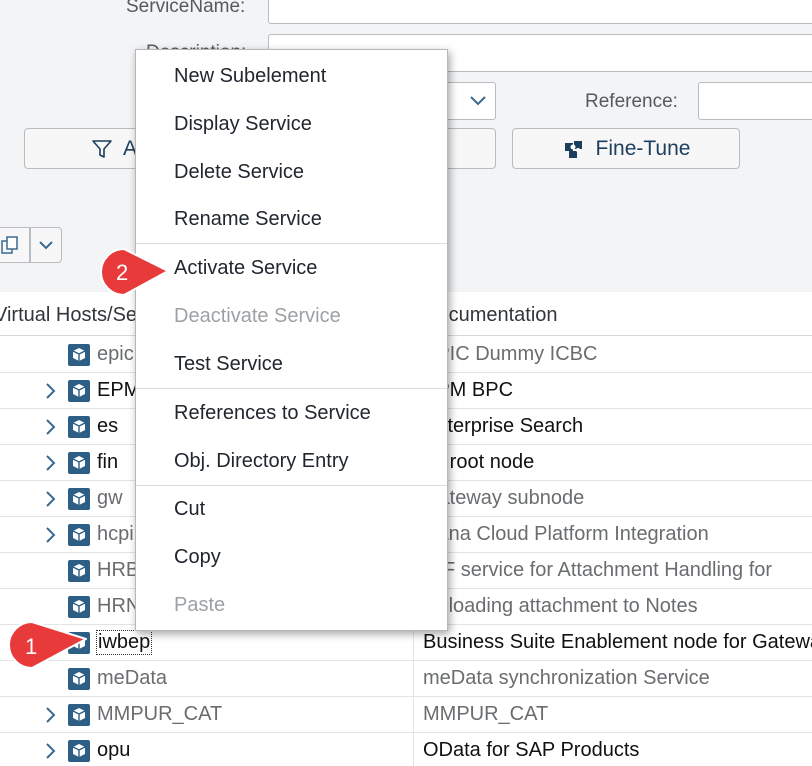  What do you see at coordinates (118, 606) in the screenshot?
I see `service-name: HRN` at bounding box center [118, 606].